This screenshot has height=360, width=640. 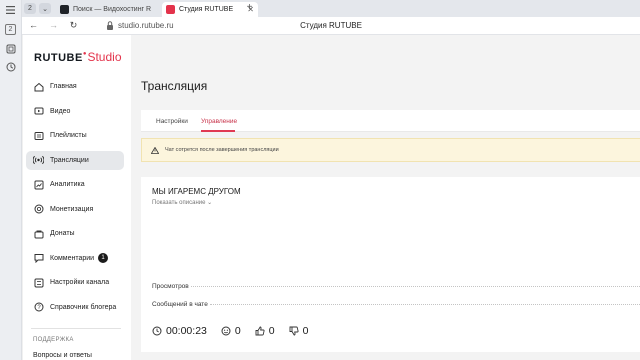 What do you see at coordinates (38, 86) in the screenshot?
I see `home-icon` at bounding box center [38, 86].